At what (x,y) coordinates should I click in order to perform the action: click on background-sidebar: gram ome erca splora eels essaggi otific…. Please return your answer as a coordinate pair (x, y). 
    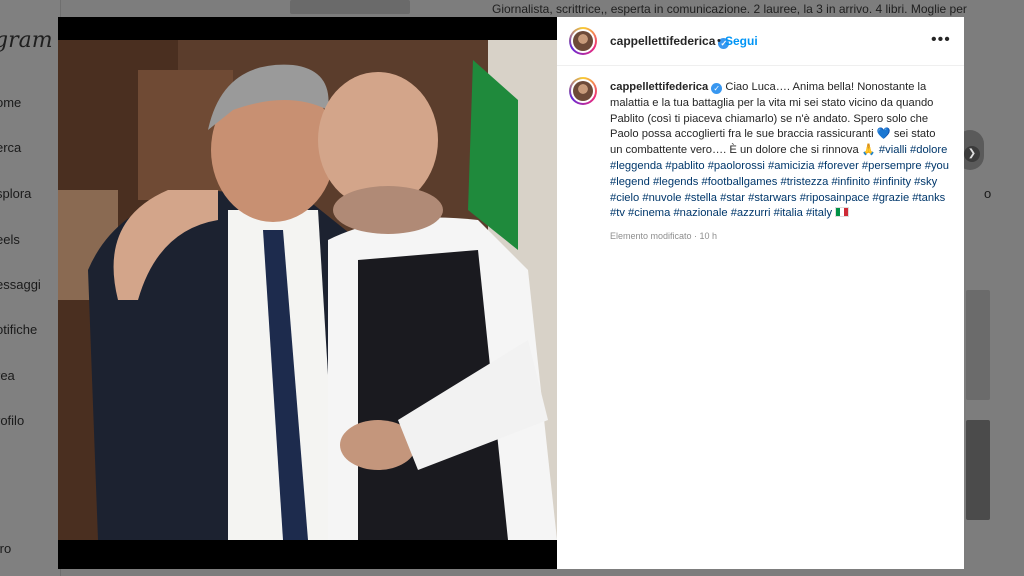
    Looking at the image, I should click on (30, 288).